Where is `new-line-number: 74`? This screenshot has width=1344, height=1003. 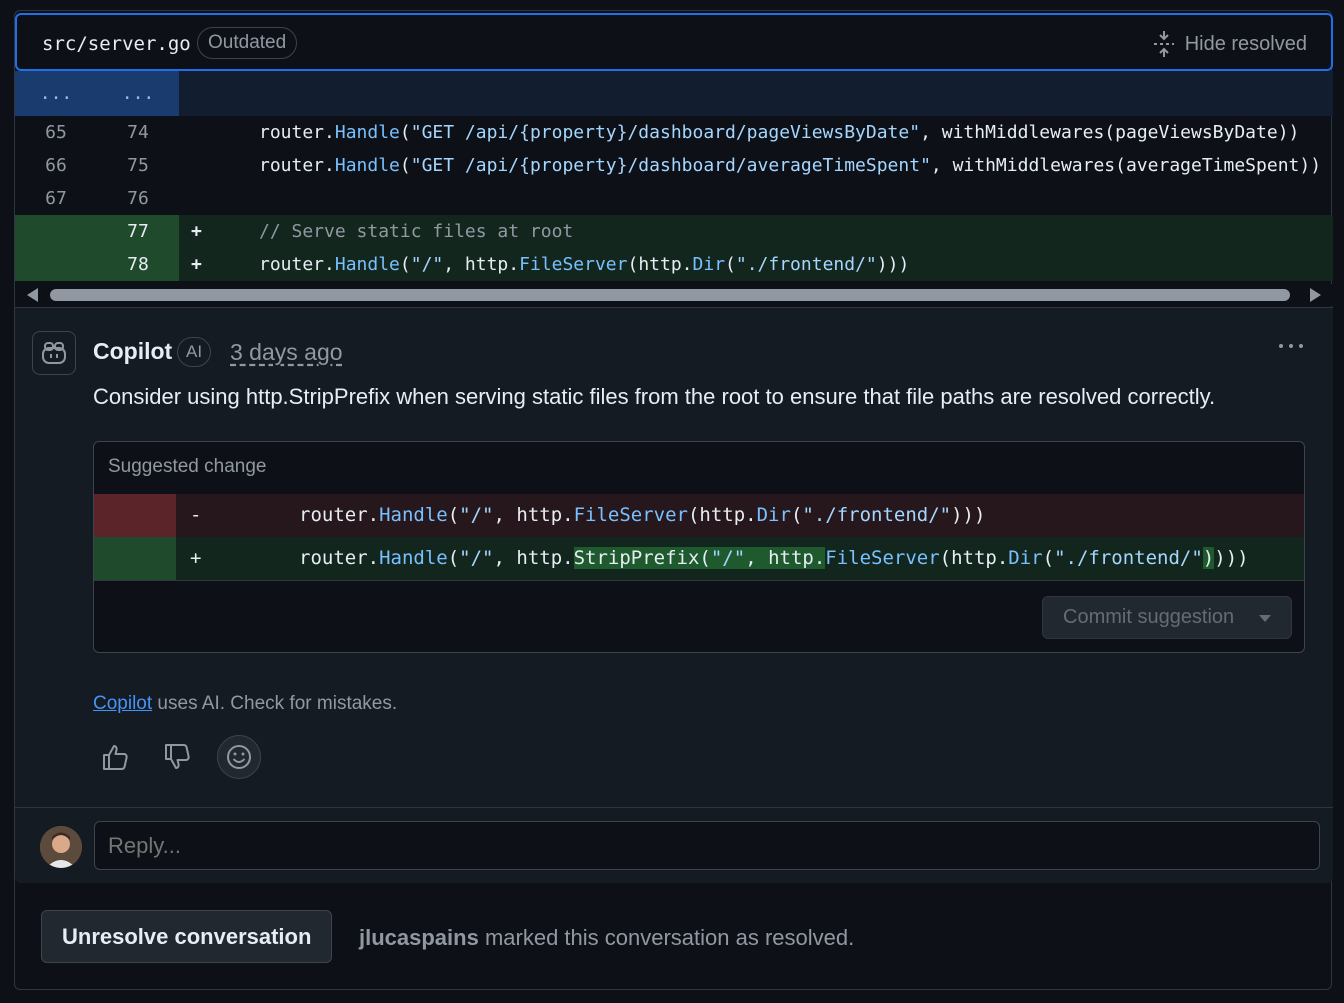 new-line-number: 74 is located at coordinates (138, 132).